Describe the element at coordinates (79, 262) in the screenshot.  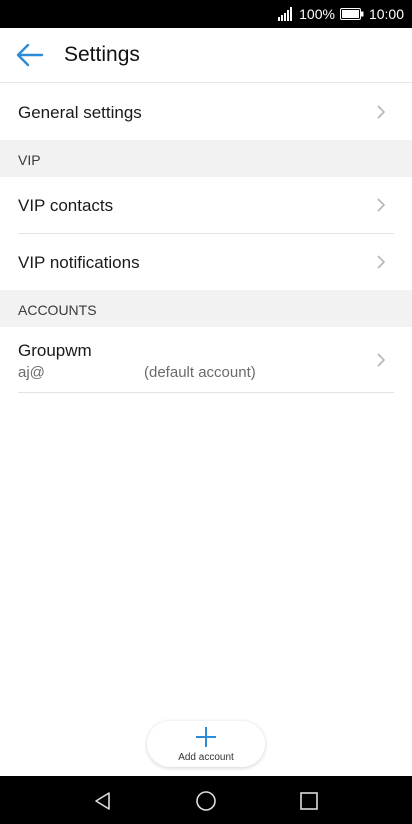
I see `vip-notifications-label: VIP notifications` at that location.